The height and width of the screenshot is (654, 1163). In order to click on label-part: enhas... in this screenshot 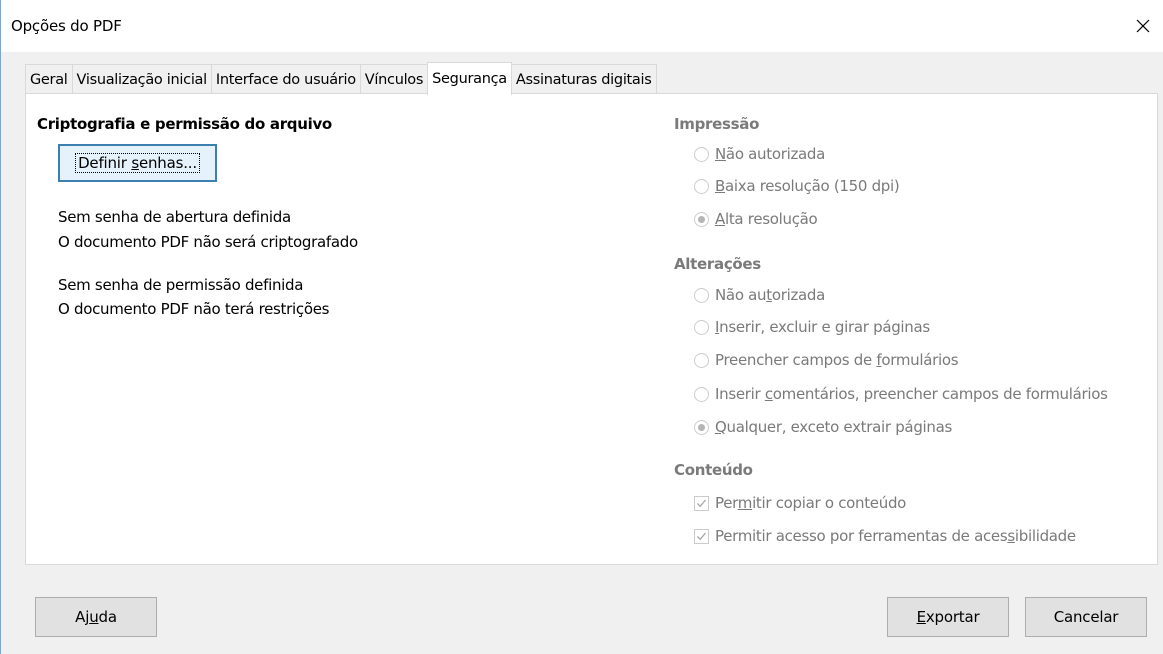, I will do `click(167, 163)`.